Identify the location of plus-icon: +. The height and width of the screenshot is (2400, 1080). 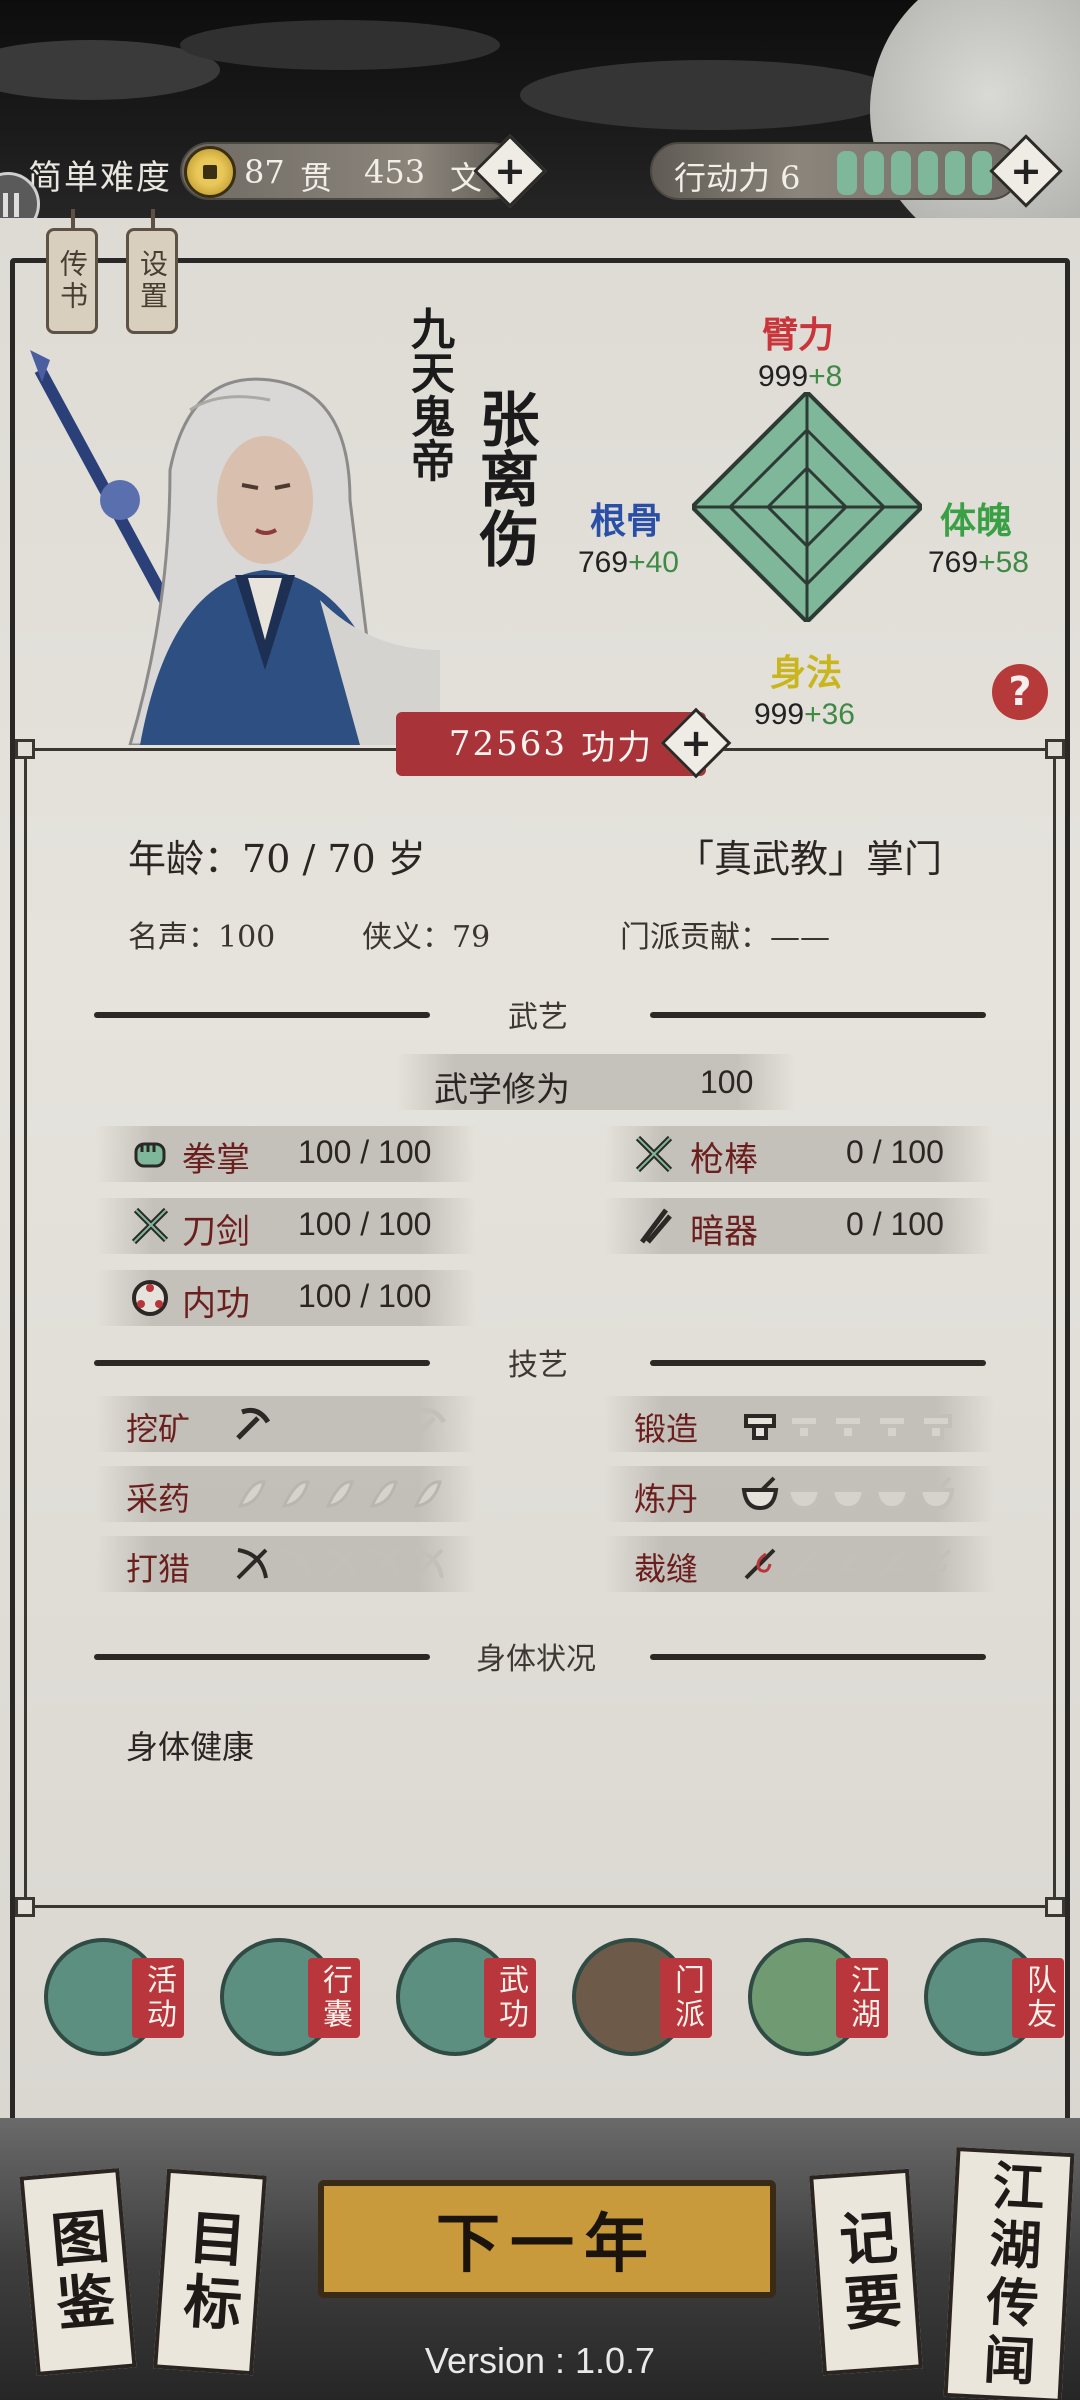
(1026, 171).